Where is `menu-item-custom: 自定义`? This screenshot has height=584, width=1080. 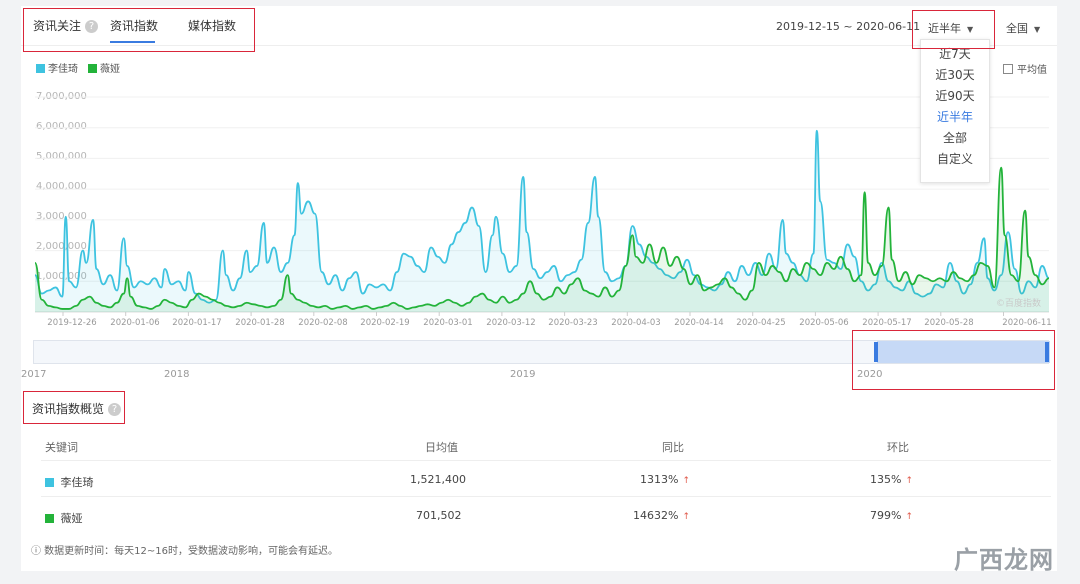 menu-item-custom: 自定义 is located at coordinates (955, 159).